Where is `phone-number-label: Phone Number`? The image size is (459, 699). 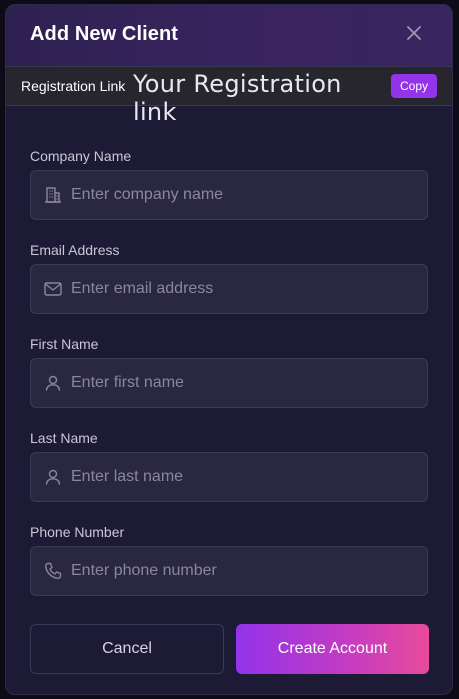 phone-number-label: Phone Number is located at coordinates (77, 532).